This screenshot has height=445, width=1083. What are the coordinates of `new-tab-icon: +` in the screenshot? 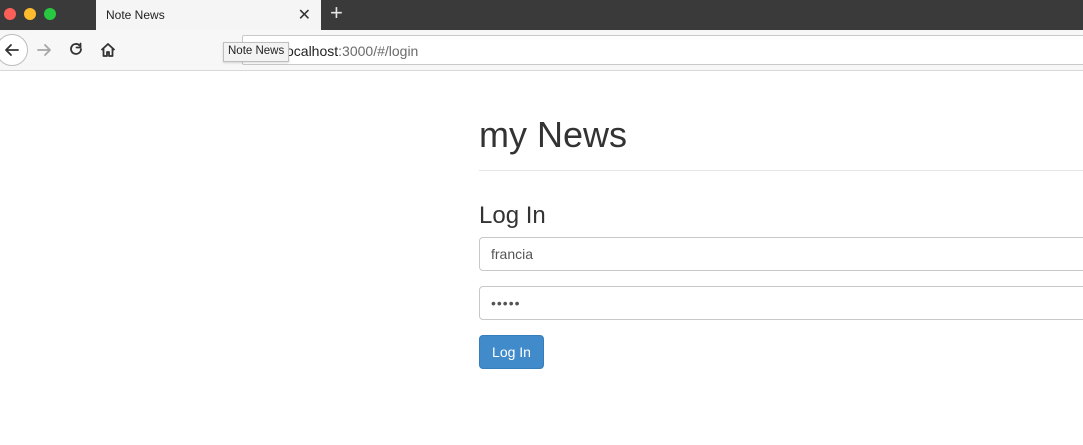 It's located at (336, 13).